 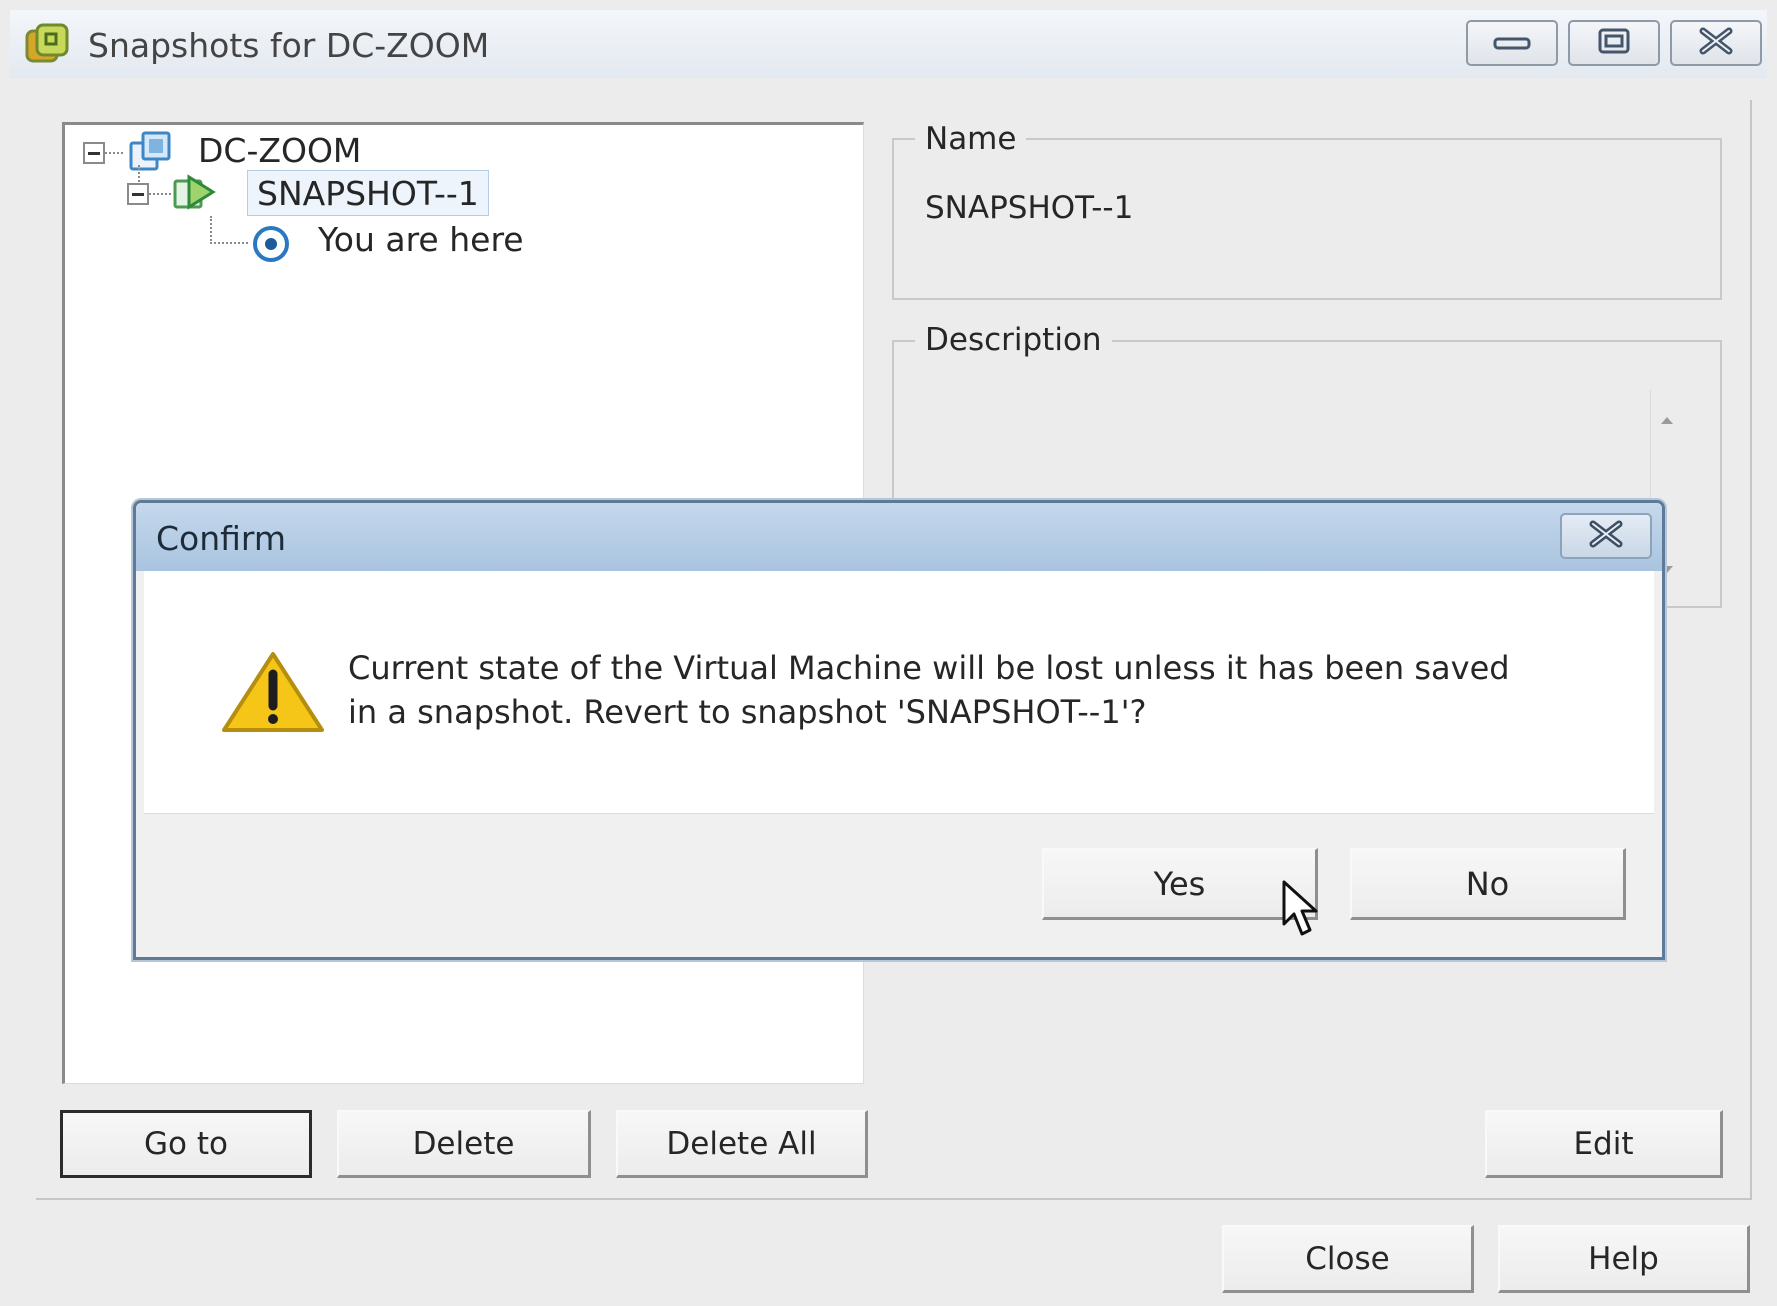 I want to click on warning-icon, so click(x=273, y=693).